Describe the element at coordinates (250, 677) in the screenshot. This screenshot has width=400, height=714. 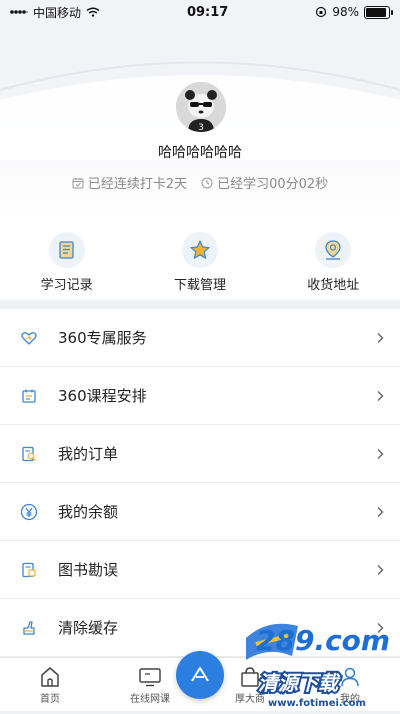
I see `shop-icon` at that location.